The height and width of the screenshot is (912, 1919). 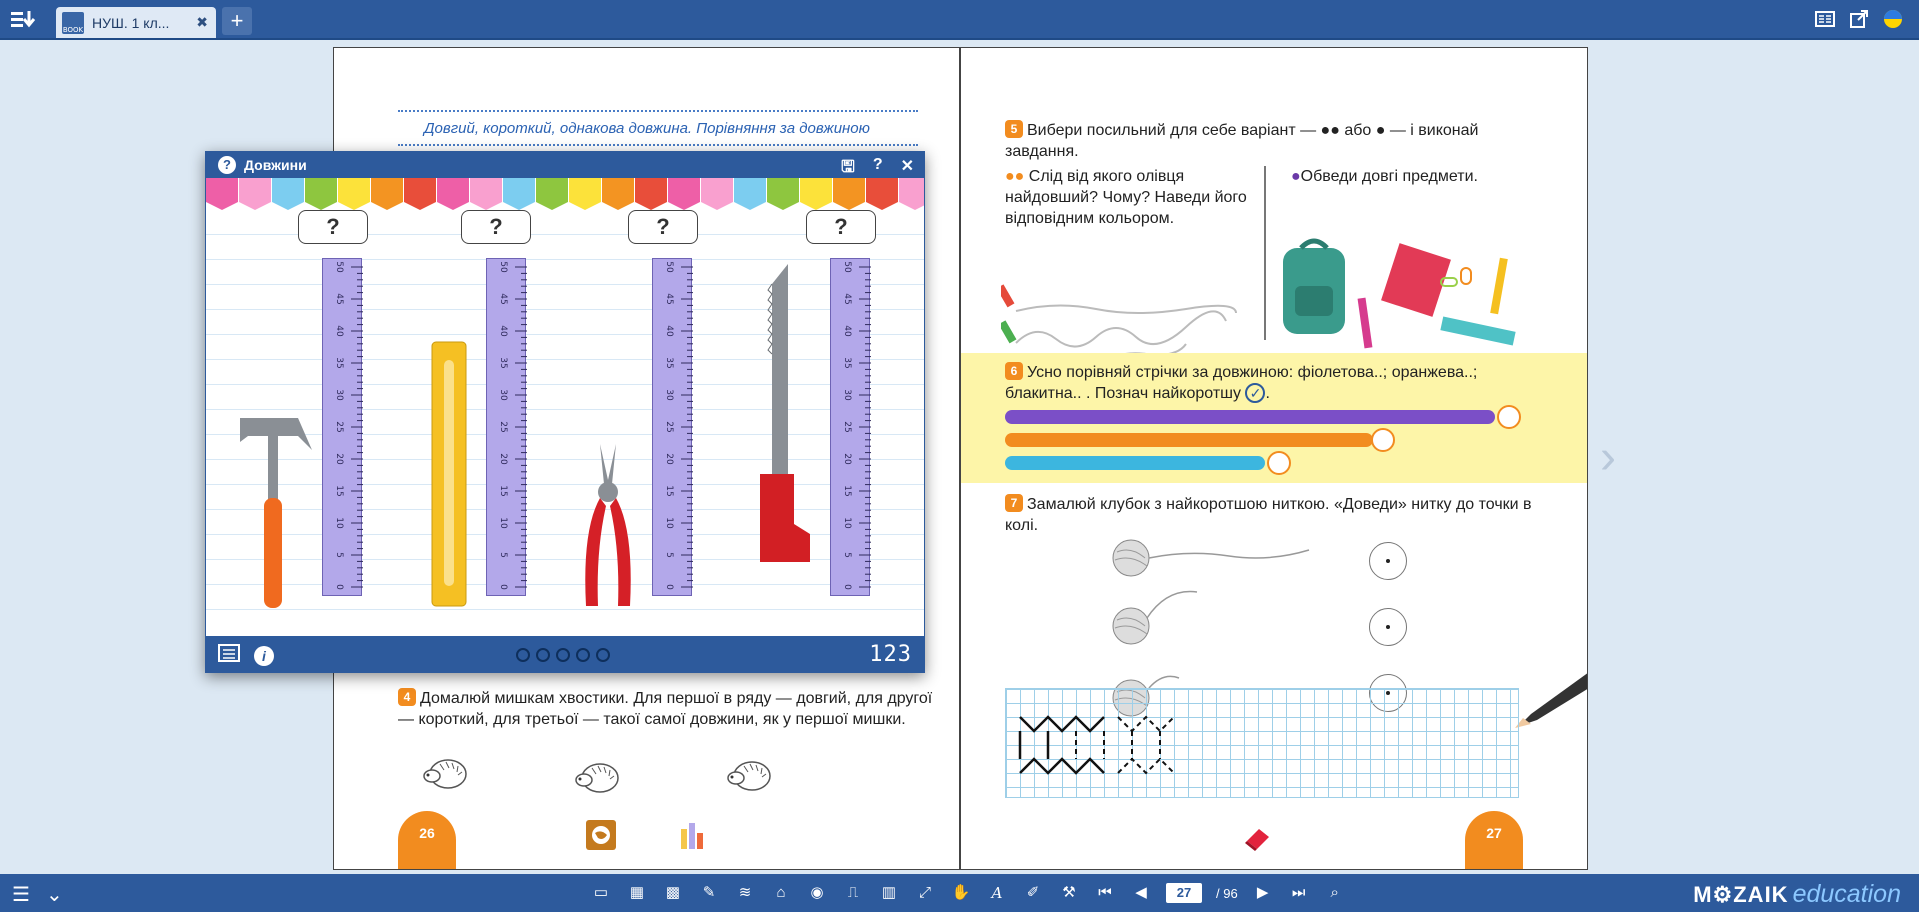 What do you see at coordinates (237, 21) in the screenshot?
I see `add-tab-button: +` at bounding box center [237, 21].